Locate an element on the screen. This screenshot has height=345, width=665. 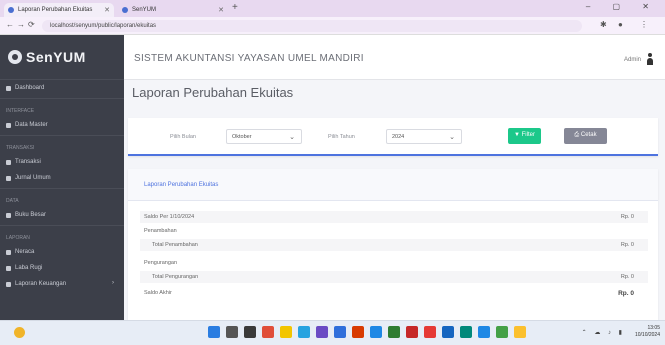
row-label: Penambahan is located at coordinates (160, 231).